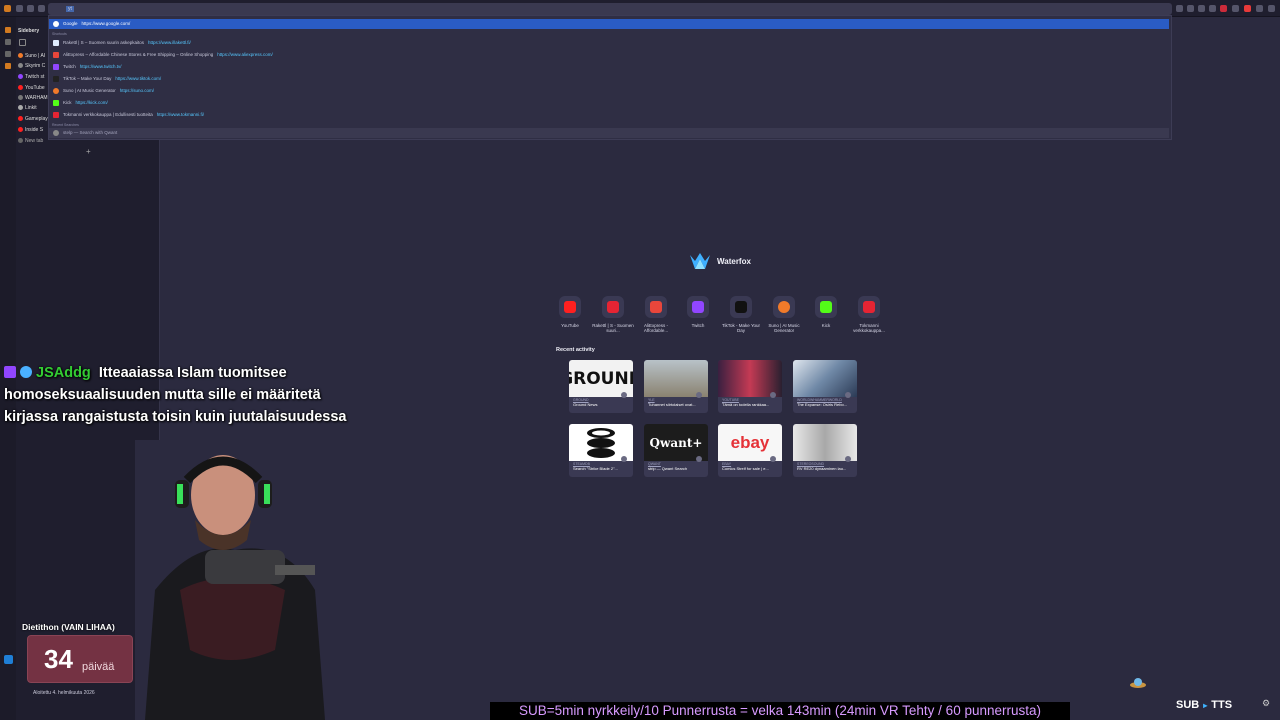 The image size is (1280, 720). I want to click on diet-start-date: Aloitettu 4. helmikuuta 2026, so click(64, 693).